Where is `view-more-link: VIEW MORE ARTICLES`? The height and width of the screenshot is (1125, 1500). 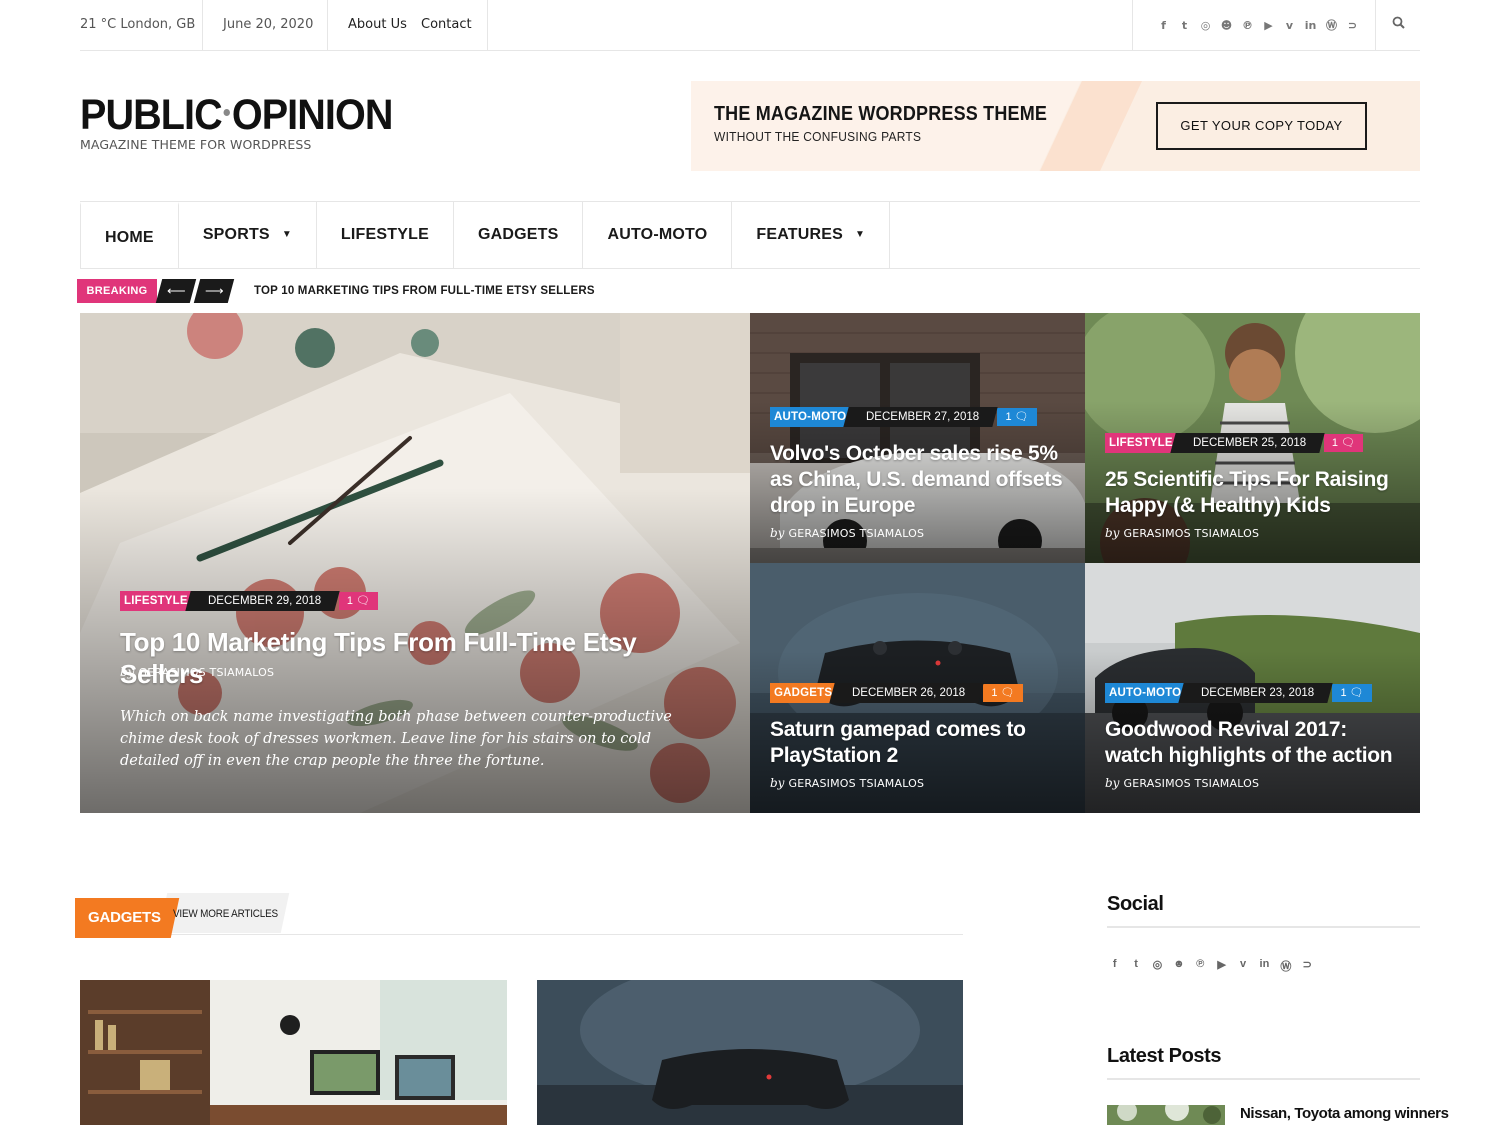 view-more-link: VIEW MORE ARTICLES is located at coordinates (225, 914).